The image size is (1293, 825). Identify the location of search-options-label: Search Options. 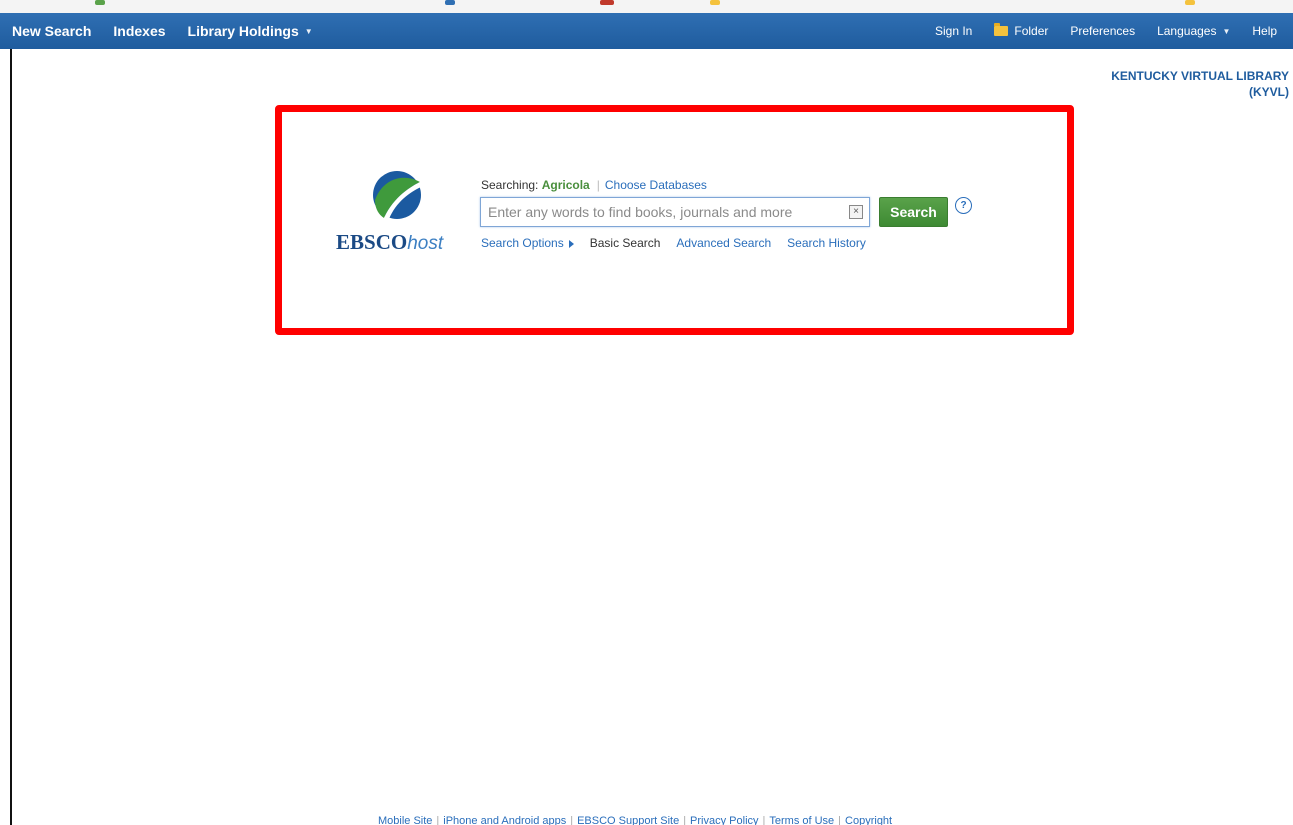
(522, 243).